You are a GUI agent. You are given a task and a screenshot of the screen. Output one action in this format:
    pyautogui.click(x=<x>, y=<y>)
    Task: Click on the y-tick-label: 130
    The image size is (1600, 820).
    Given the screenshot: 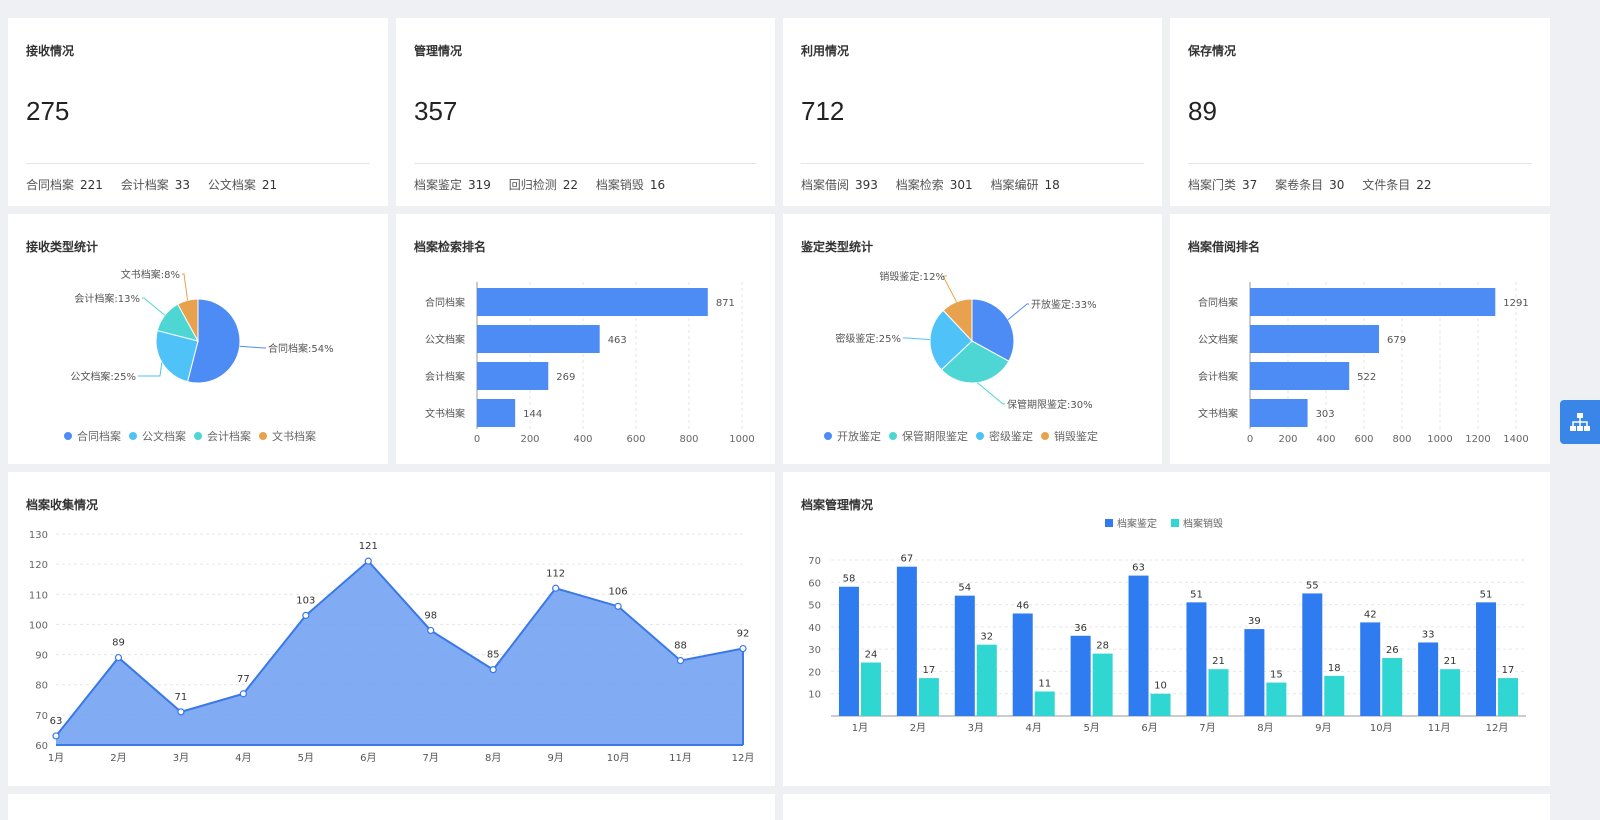 What is the action you would take?
    pyautogui.click(x=38, y=535)
    